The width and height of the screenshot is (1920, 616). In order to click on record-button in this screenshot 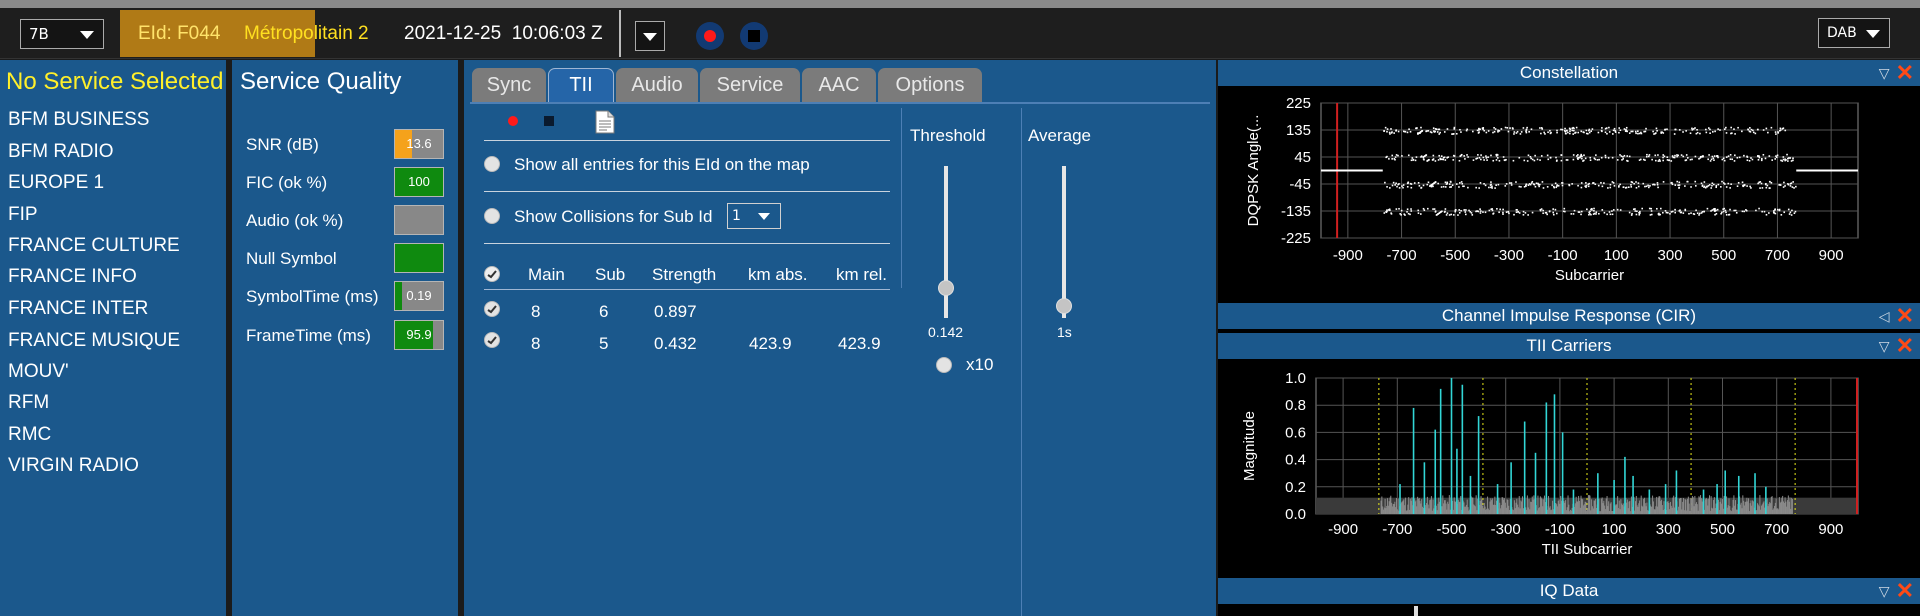, I will do `click(710, 36)`.